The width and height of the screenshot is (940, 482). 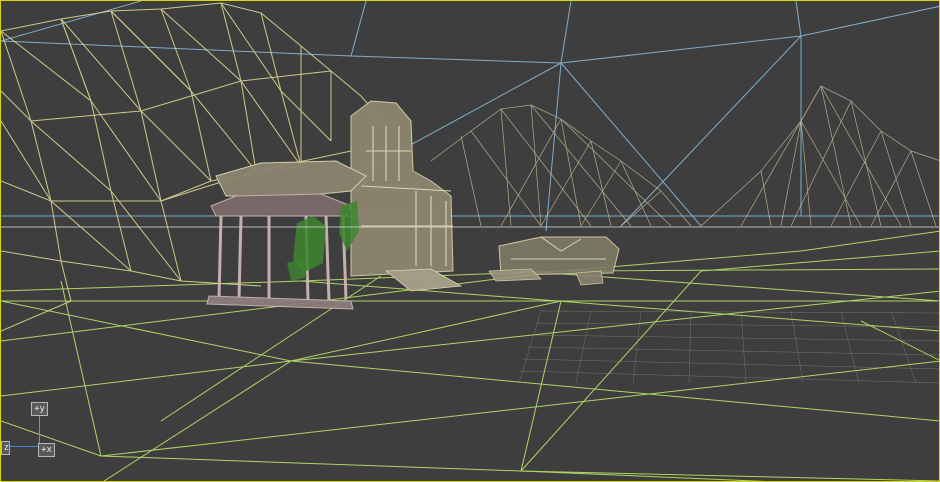 What do you see at coordinates (728, 347) in the screenshot?
I see `ground-grid` at bounding box center [728, 347].